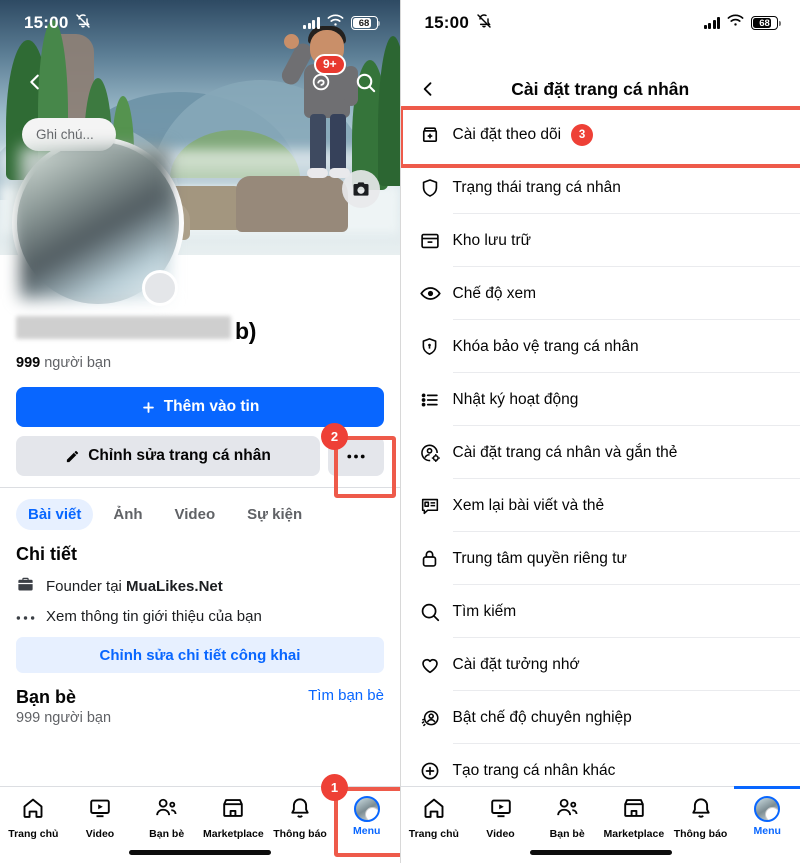  I want to click on annotation-number-2: 2, so click(334, 436).